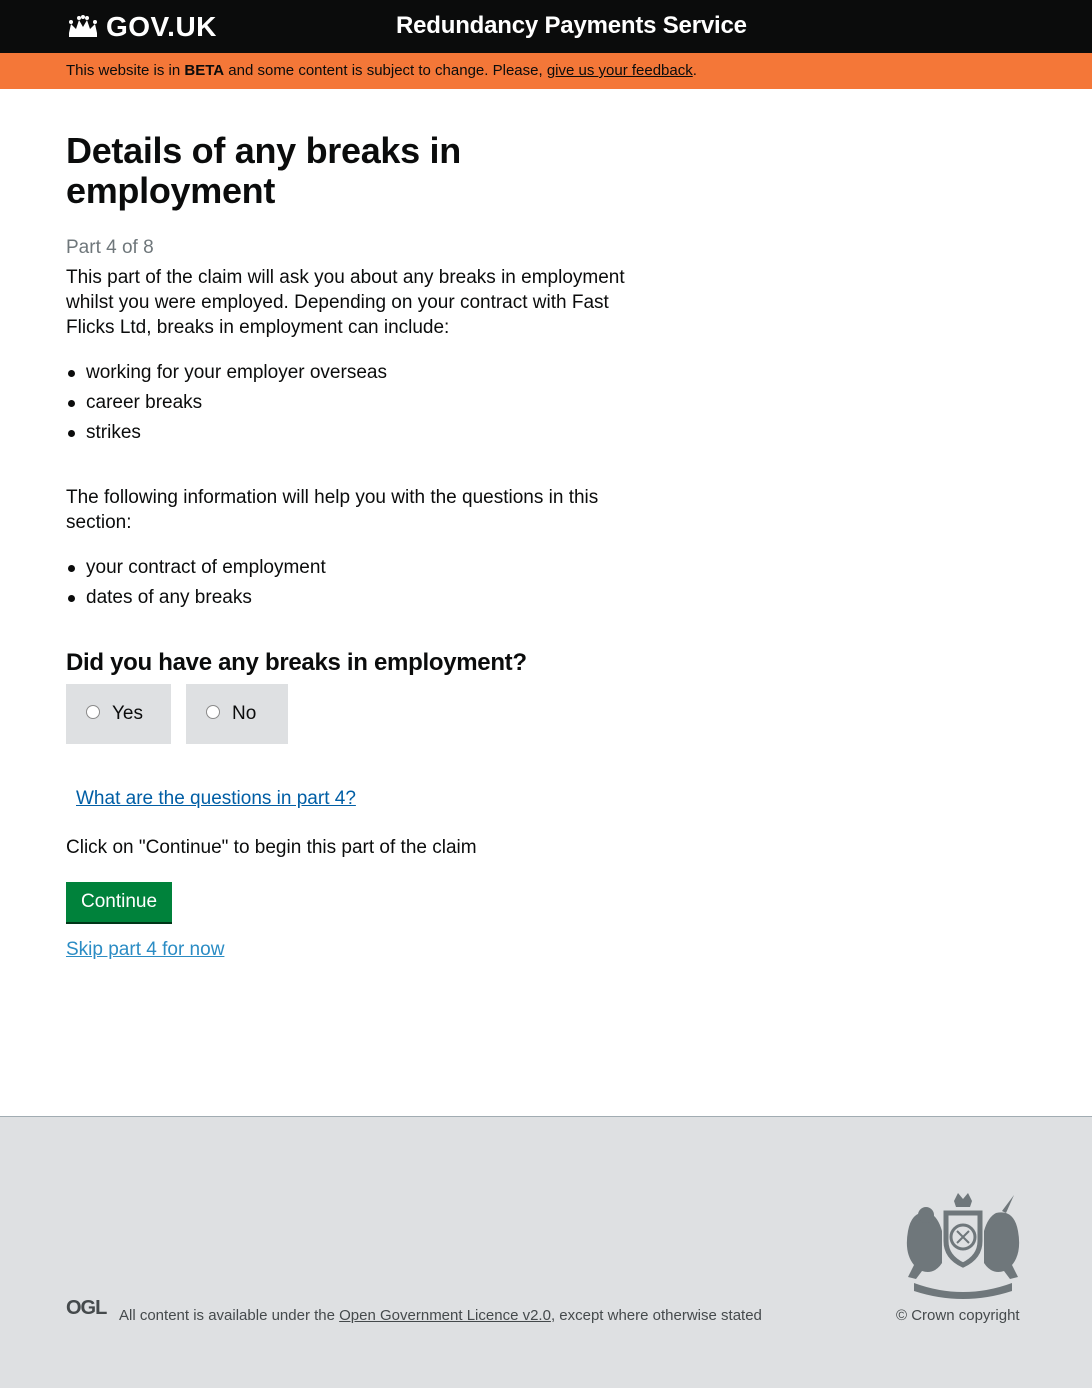 This screenshot has width=1092, height=1388. I want to click on questions-in-part-link: What are the questions in part 4?, so click(216, 798).